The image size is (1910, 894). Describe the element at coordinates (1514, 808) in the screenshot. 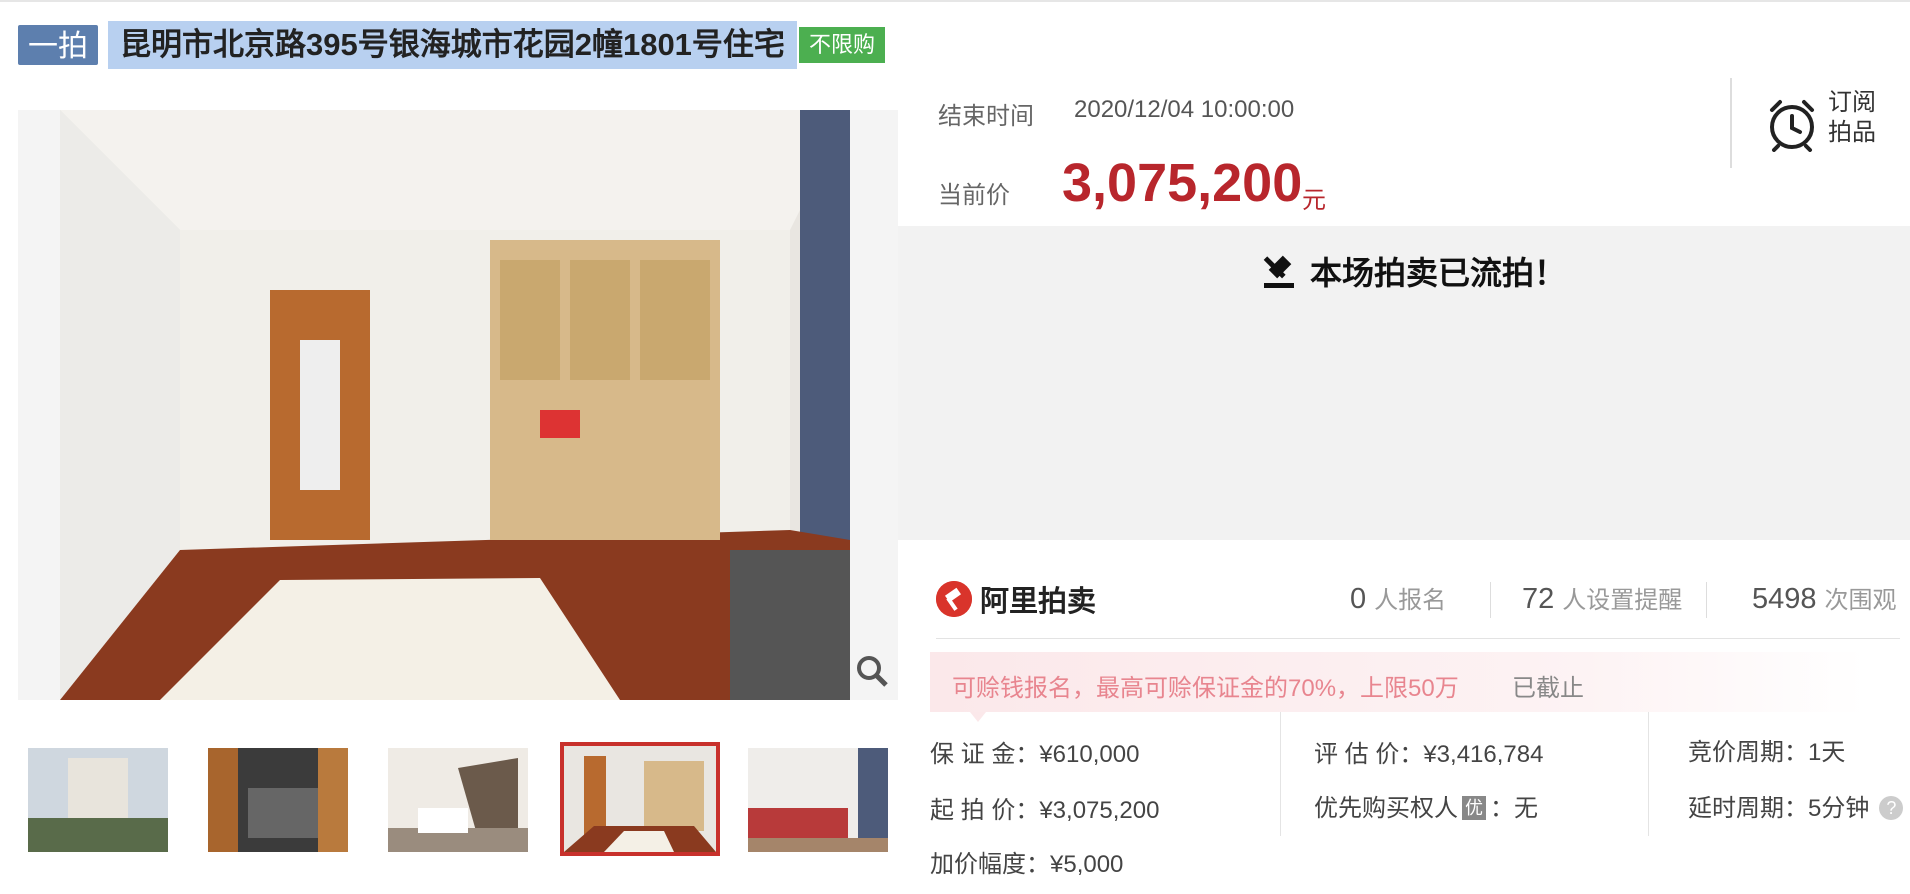

I see `priority-buyer-value: ：无` at that location.